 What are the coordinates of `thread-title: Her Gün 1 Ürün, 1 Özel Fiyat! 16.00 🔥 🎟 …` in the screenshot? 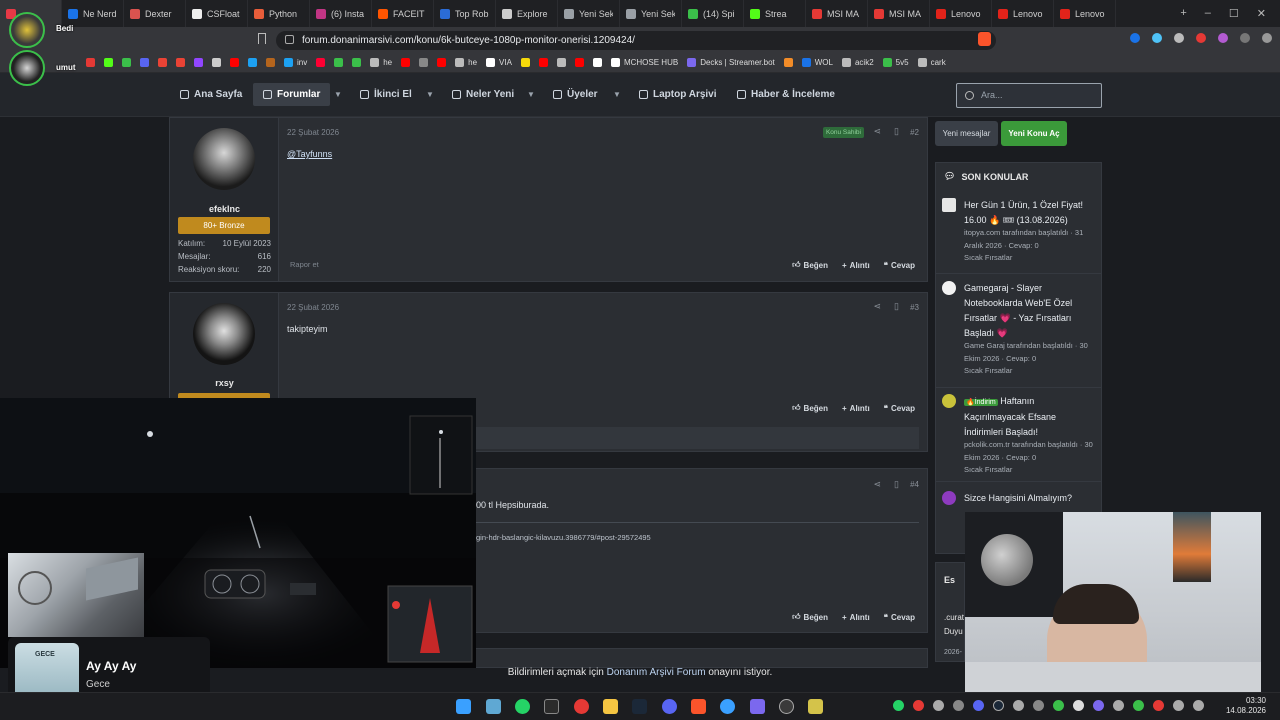 It's located at (1030, 213).